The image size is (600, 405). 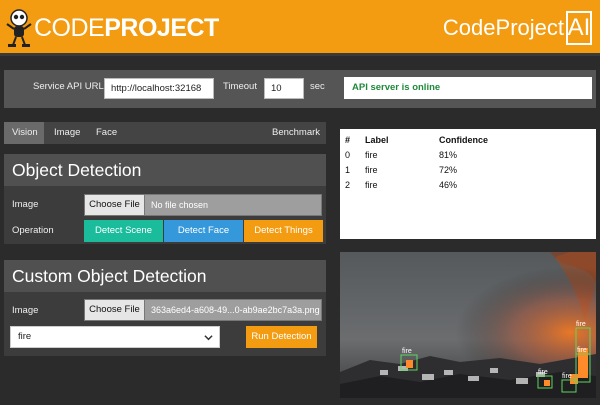 I want to click on codeproject-ai-logo: CodeProject AI, so click(x=517, y=28).